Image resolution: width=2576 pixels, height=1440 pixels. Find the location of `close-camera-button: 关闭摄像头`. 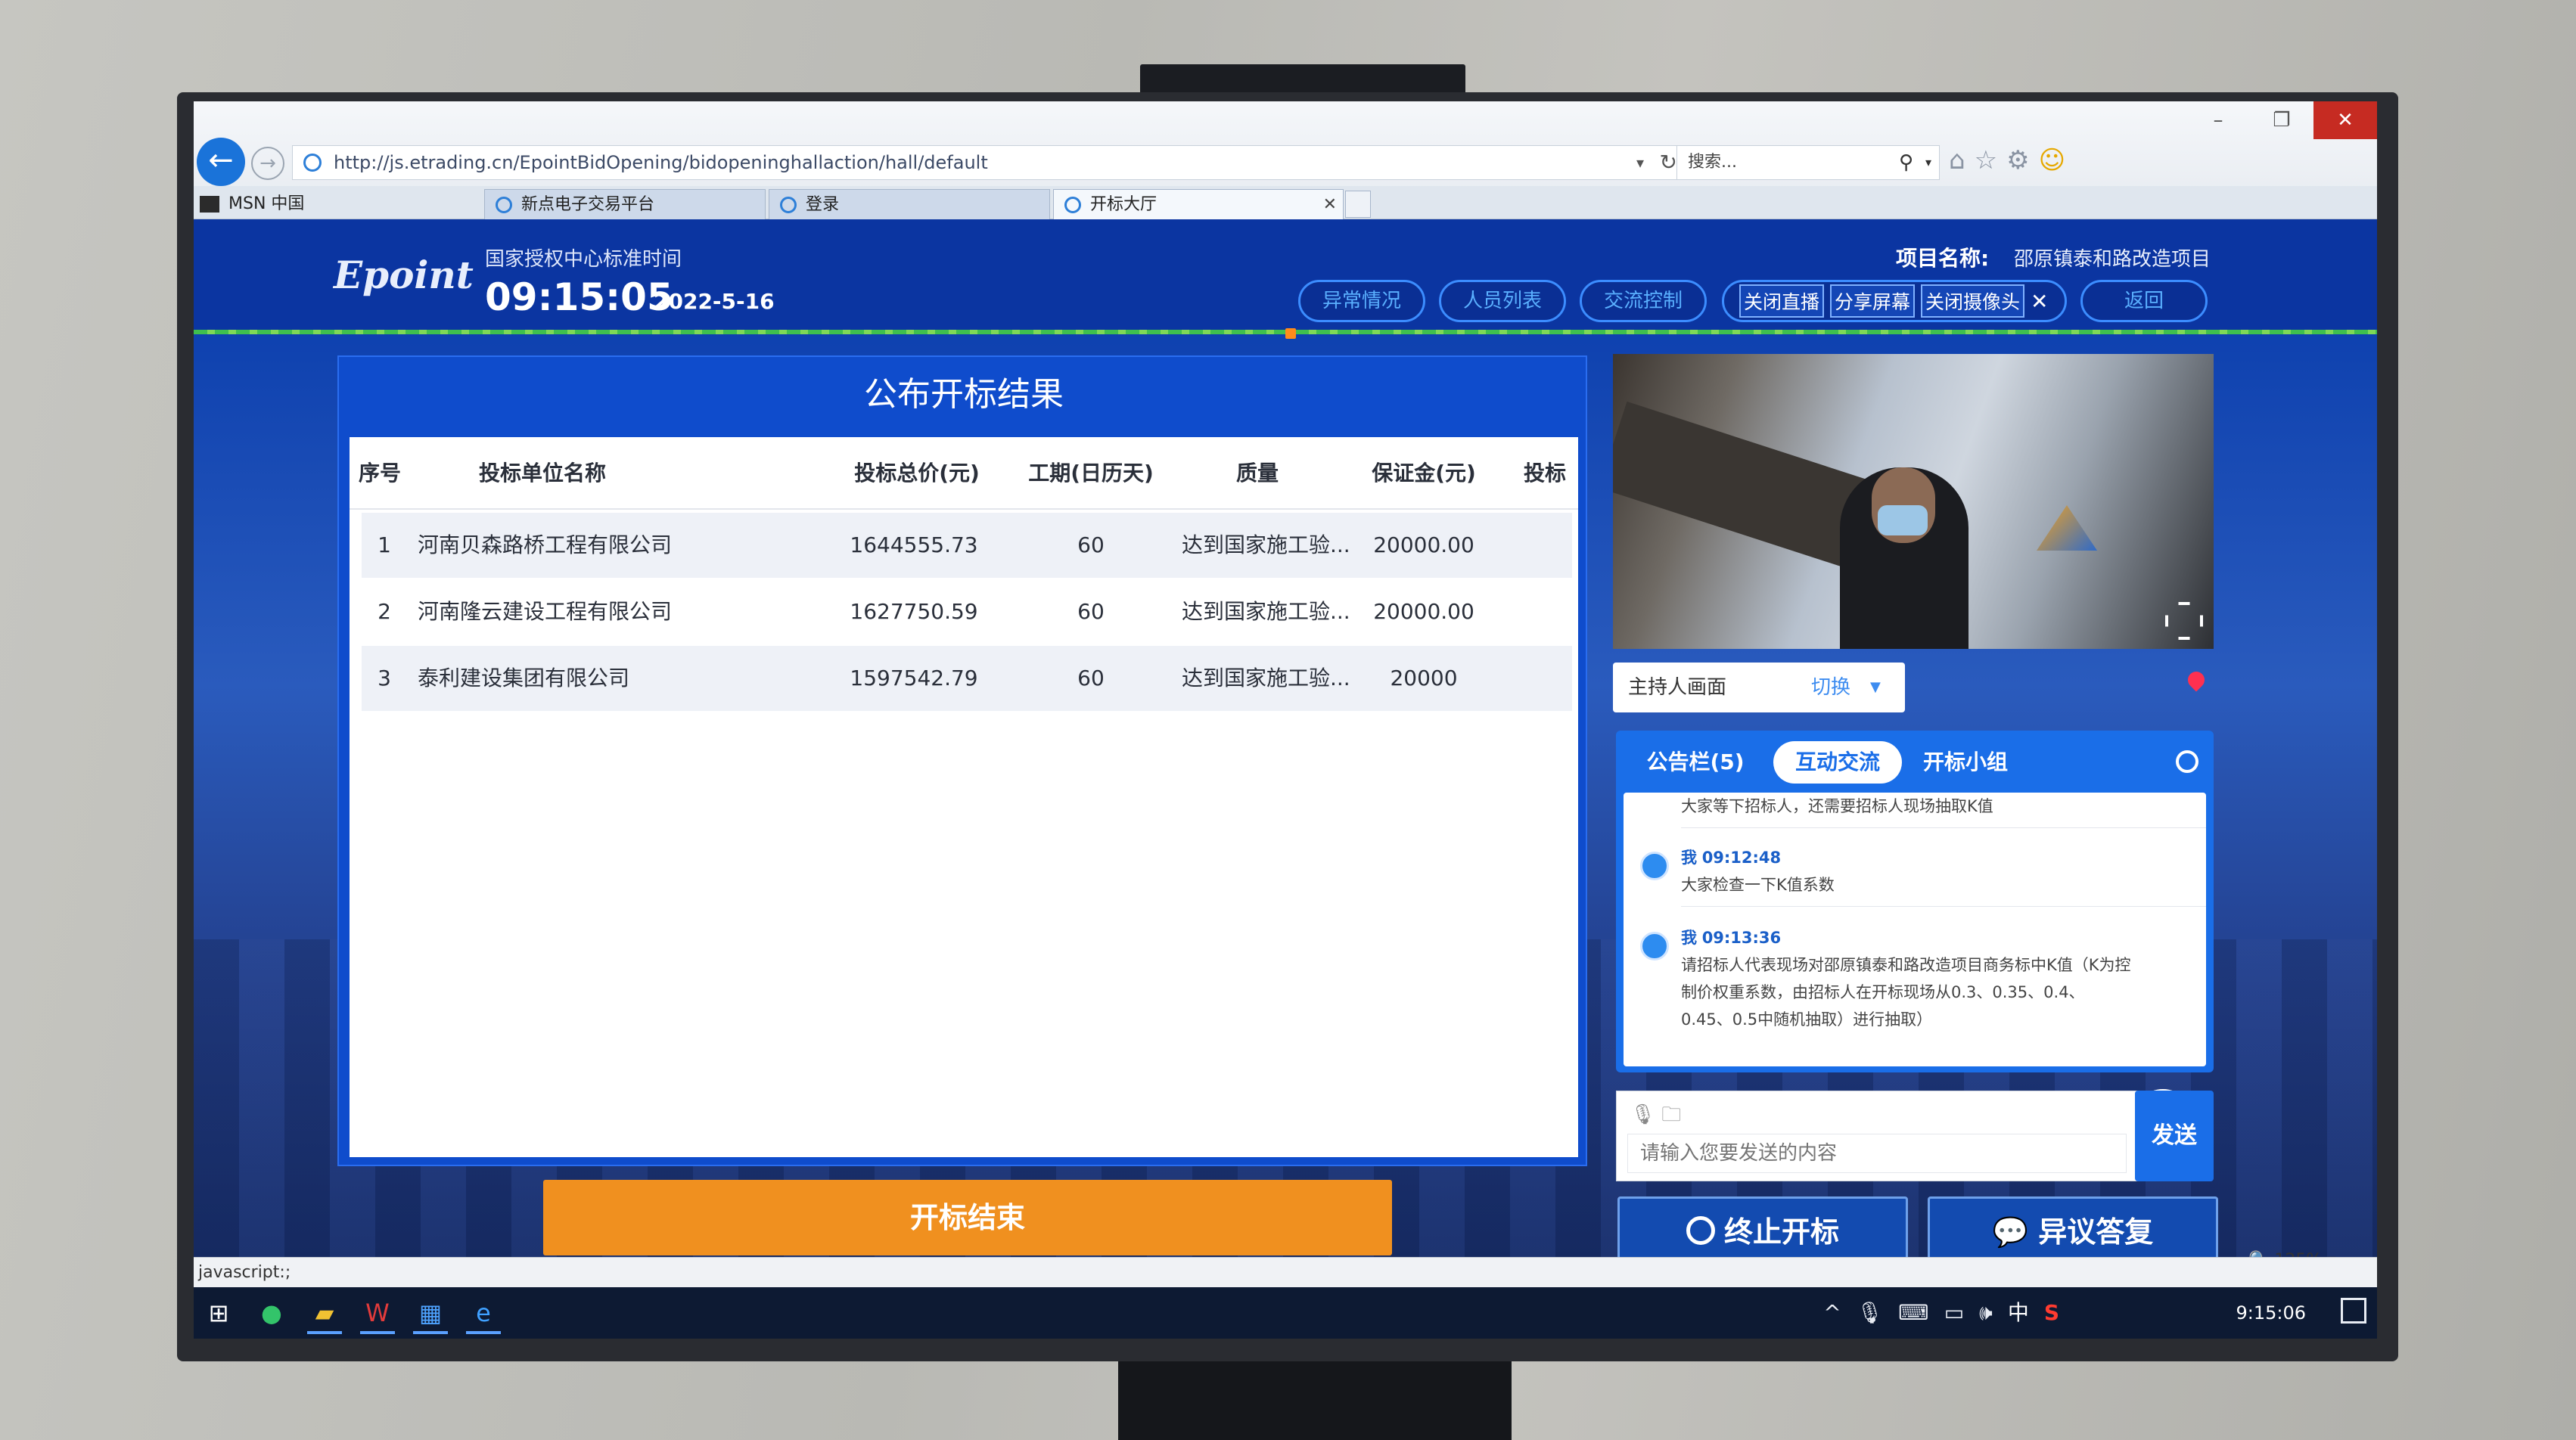

close-camera-button: 关闭摄像头 is located at coordinates (1973, 301).